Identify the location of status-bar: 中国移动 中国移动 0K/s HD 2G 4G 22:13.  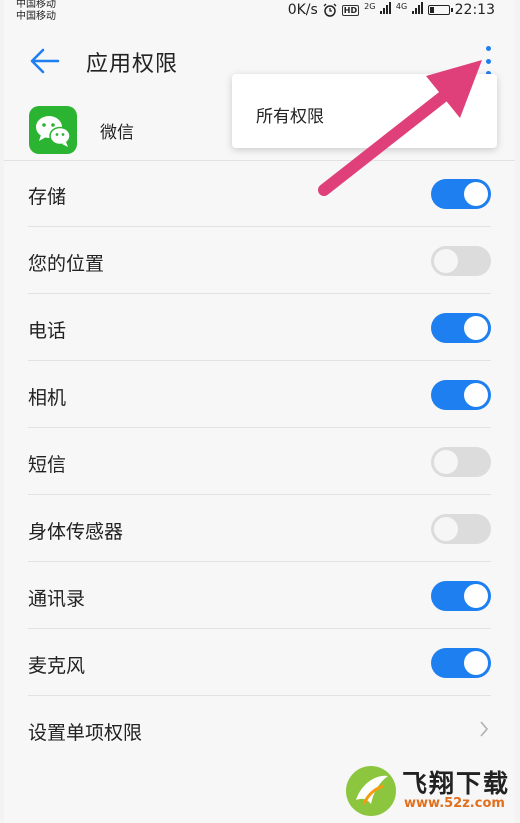
(259, 13).